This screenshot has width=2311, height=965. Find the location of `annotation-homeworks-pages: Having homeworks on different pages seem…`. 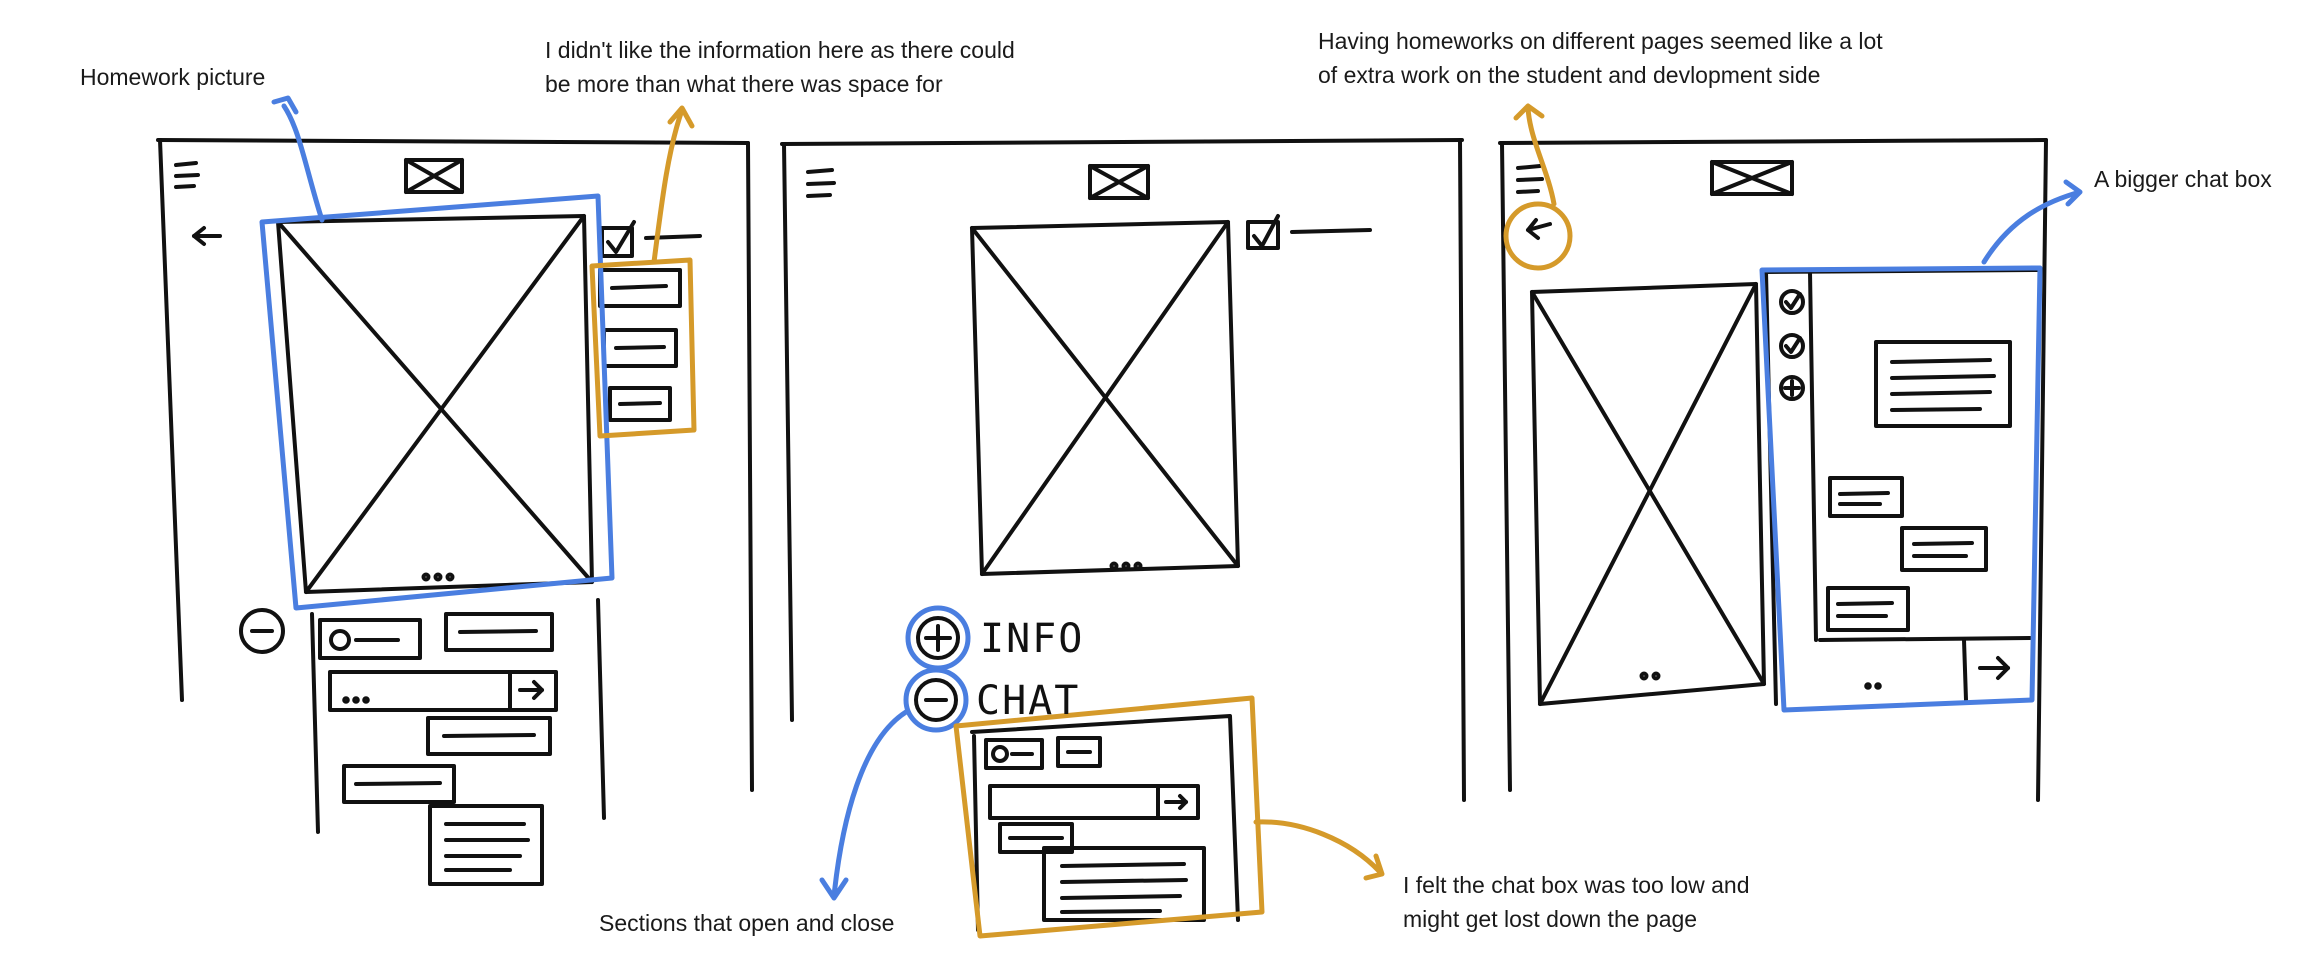

annotation-homeworks-pages: Having homeworks on different pages seem… is located at coordinates (1600, 58).